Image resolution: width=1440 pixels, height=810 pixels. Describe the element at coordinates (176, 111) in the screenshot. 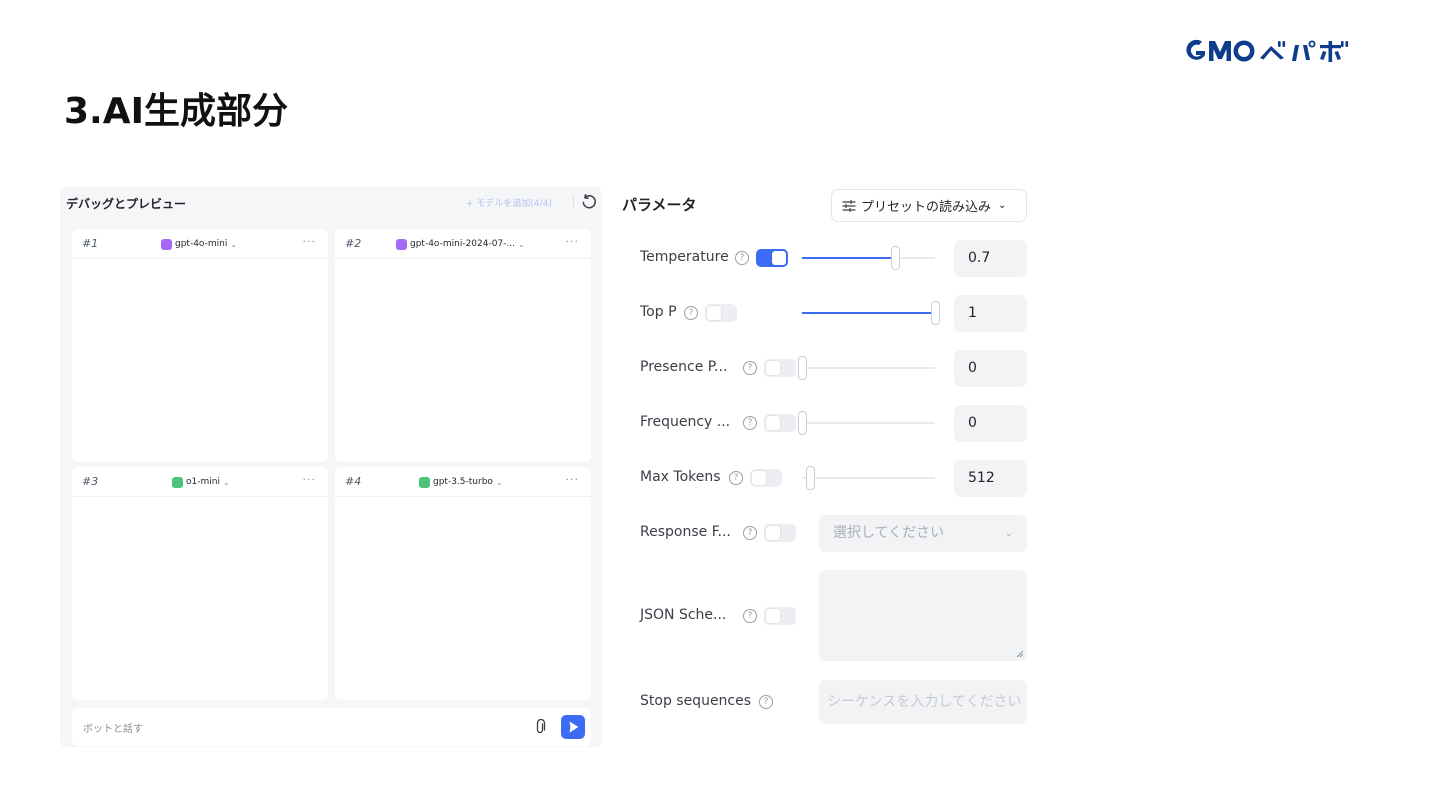

I see `slide-title: 3.AI生成部分` at that location.